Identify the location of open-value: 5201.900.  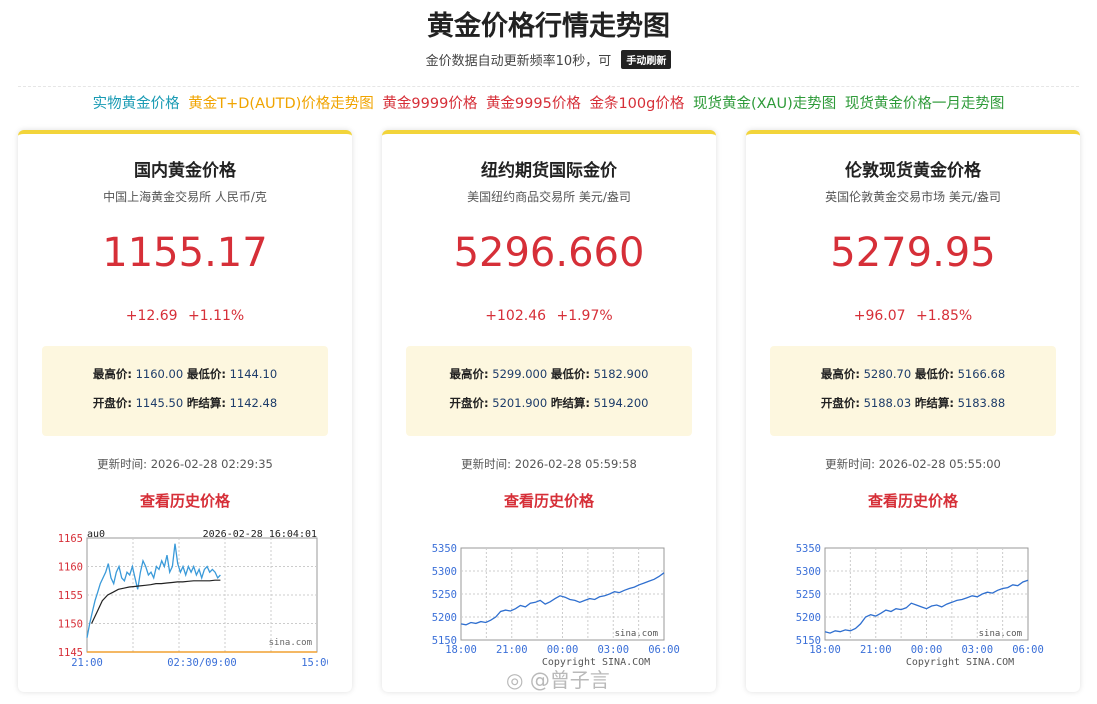
(520, 403).